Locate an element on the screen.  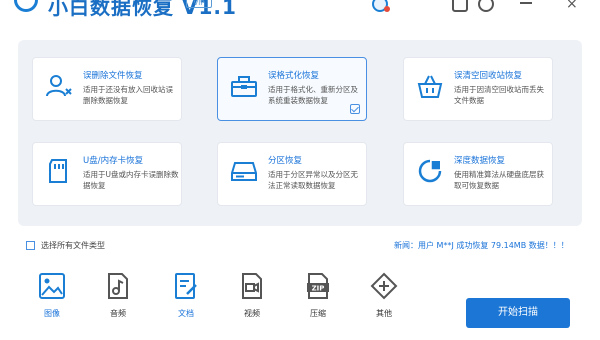
user-delete-icon is located at coordinates (59, 86).